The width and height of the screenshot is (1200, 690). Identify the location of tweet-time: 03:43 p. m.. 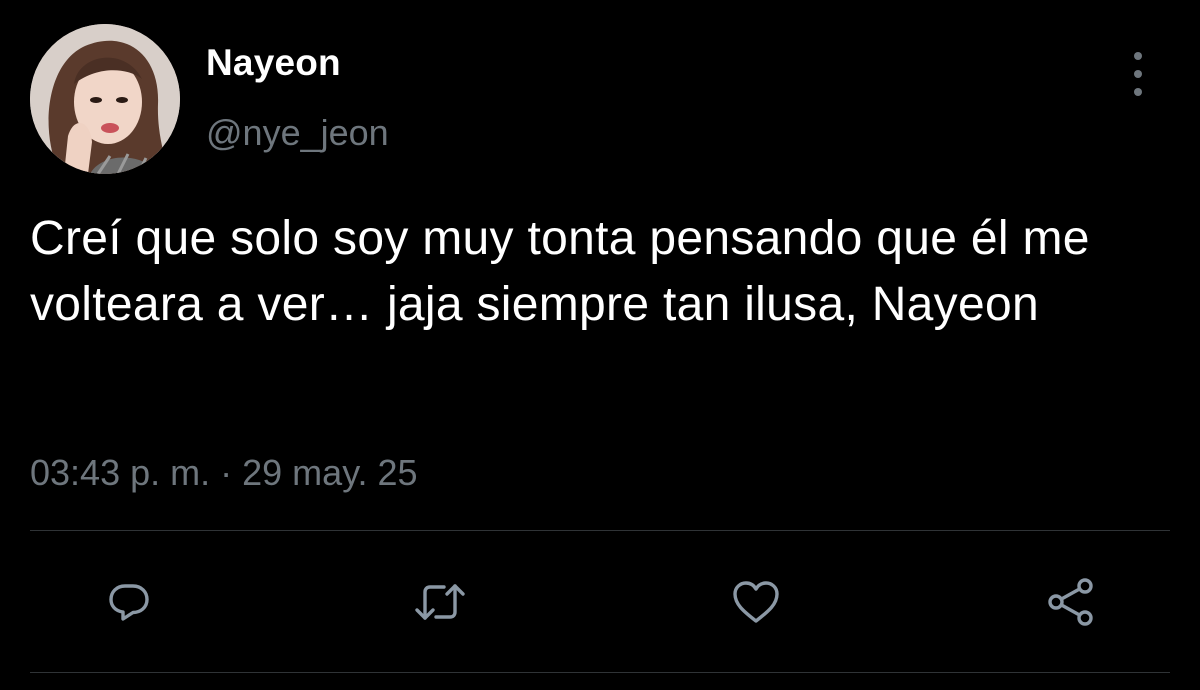
(120, 472).